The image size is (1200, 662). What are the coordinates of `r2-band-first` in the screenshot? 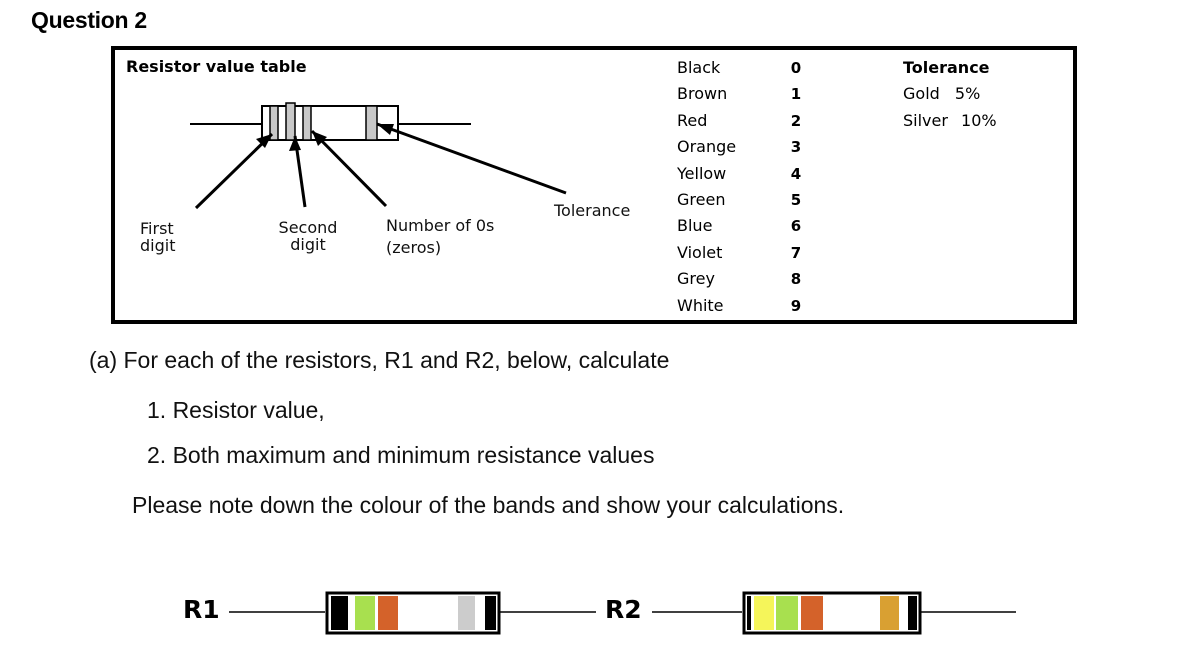 It's located at (764, 613).